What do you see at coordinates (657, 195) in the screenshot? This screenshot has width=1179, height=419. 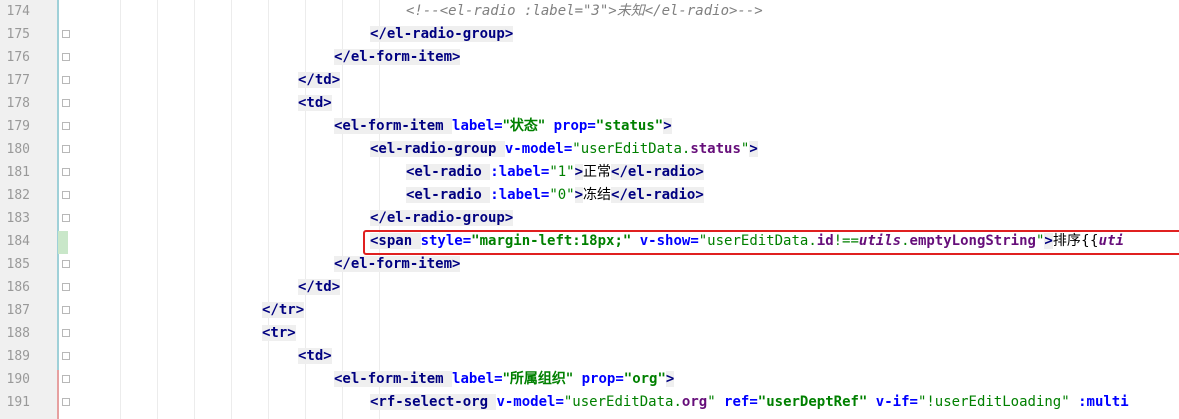 I see `code-token: </el-radio>` at bounding box center [657, 195].